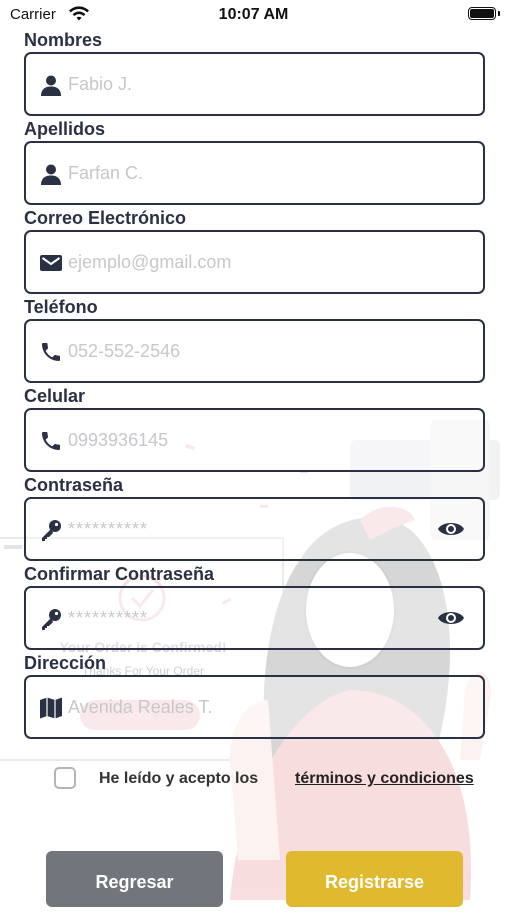  I want to click on back-button: Regresar, so click(134, 879).